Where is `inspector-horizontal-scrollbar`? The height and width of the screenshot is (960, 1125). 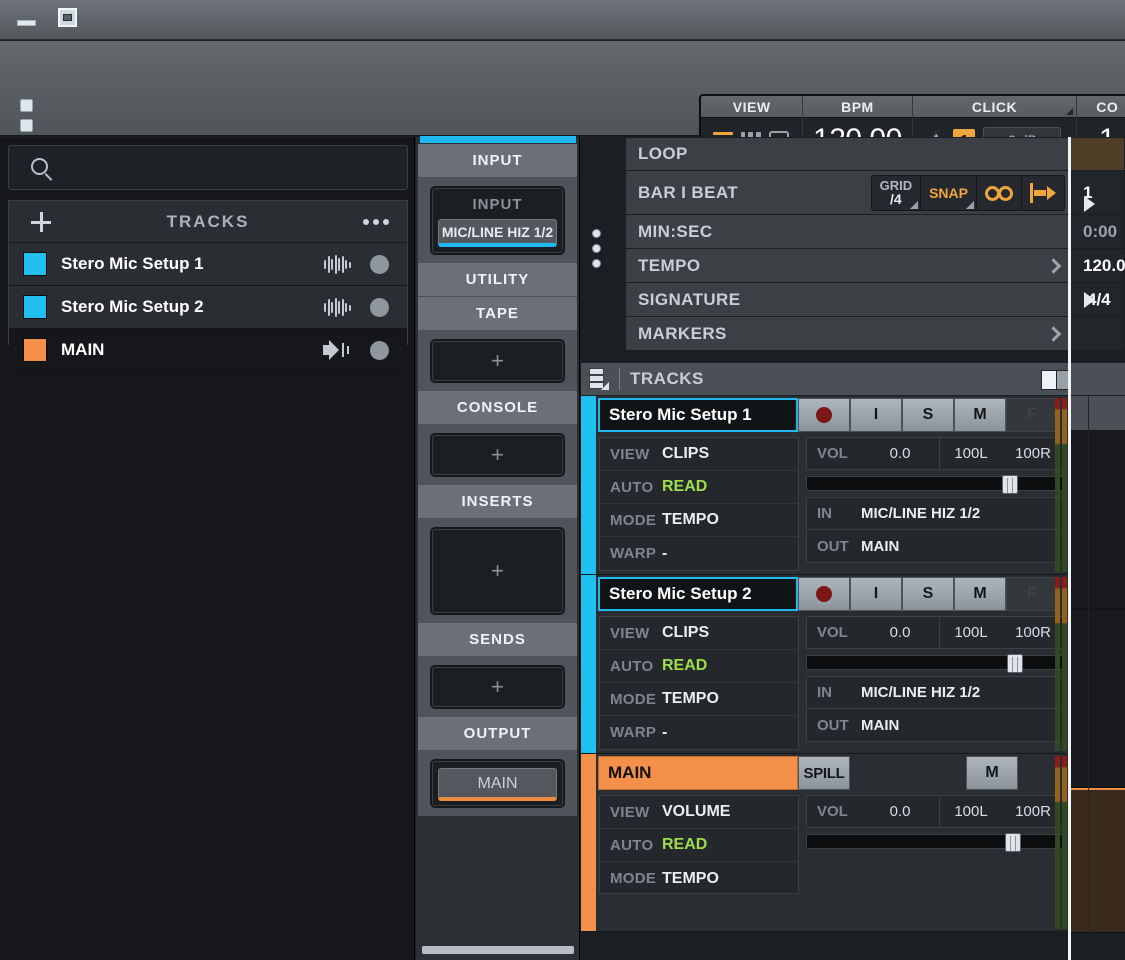 inspector-horizontal-scrollbar is located at coordinates (498, 950).